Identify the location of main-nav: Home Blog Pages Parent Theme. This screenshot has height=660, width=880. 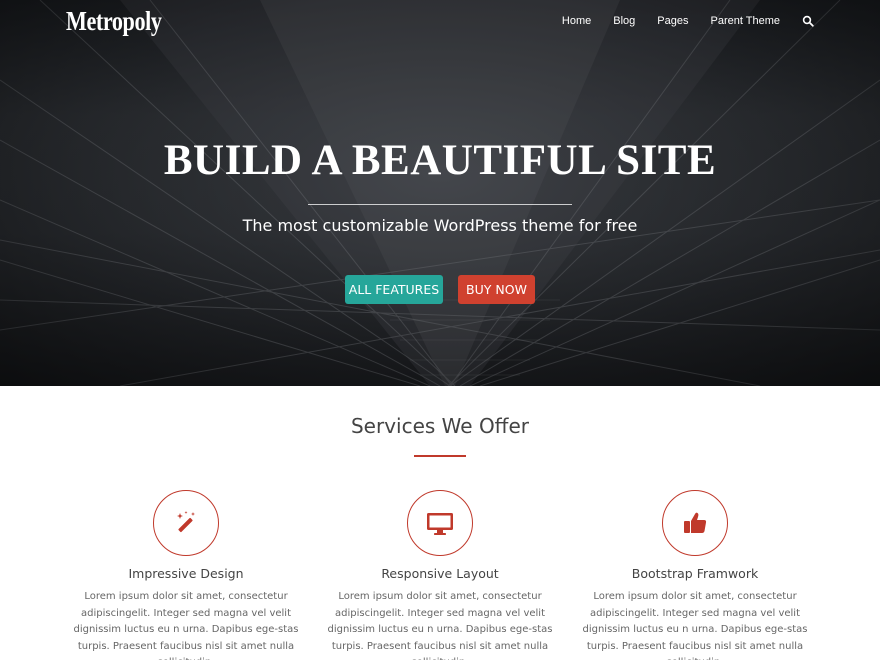
(677, 21).